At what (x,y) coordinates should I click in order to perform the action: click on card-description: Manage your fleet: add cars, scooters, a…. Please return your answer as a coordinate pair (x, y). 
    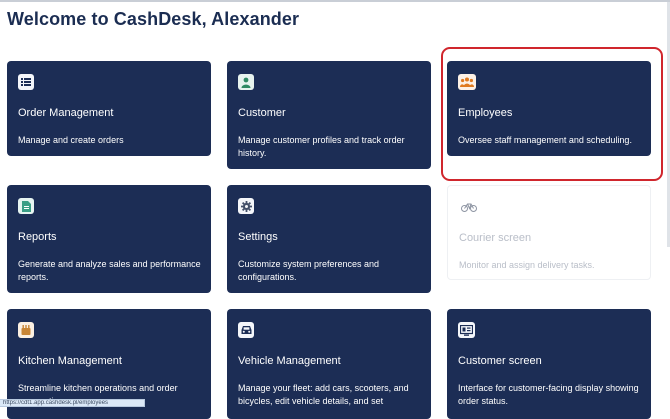
    Looking at the image, I should click on (323, 394).